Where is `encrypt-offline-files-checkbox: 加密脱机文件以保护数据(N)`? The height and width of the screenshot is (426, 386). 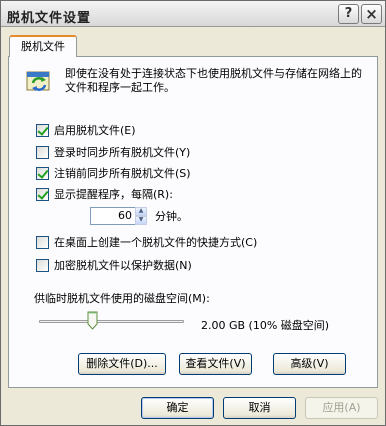
encrypt-offline-files-checkbox: 加密脱机文件以保护数据(N) is located at coordinates (114, 265).